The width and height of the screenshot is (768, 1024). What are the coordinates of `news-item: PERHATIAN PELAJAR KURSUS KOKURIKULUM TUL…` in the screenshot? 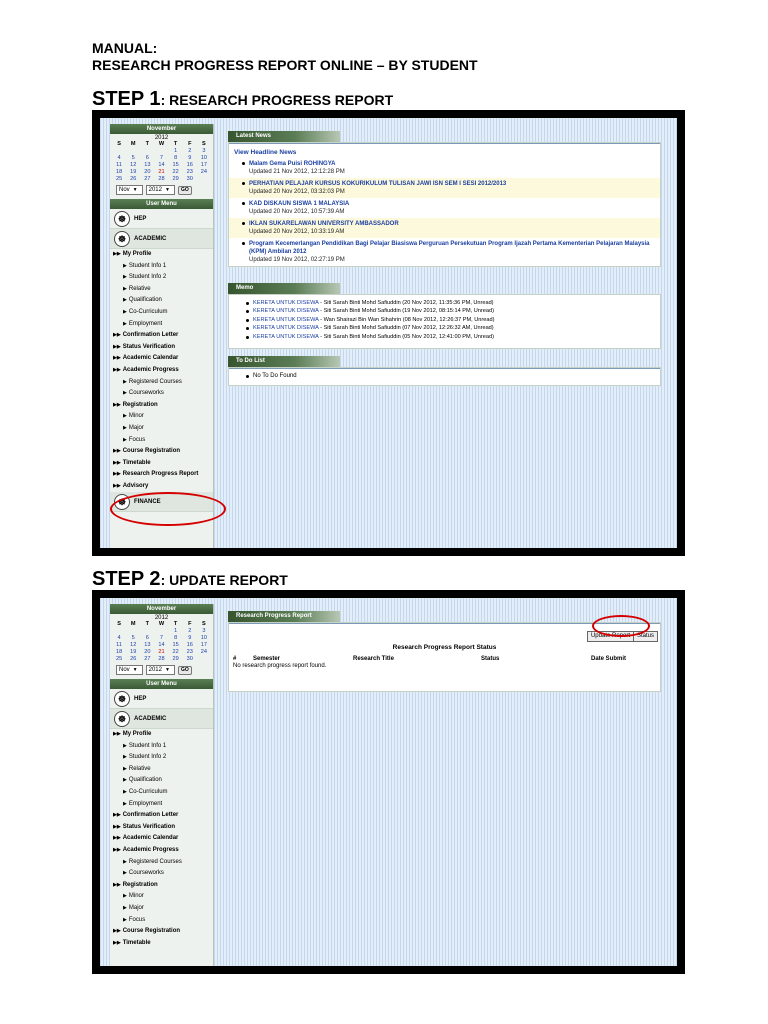 It's located at (444, 188).